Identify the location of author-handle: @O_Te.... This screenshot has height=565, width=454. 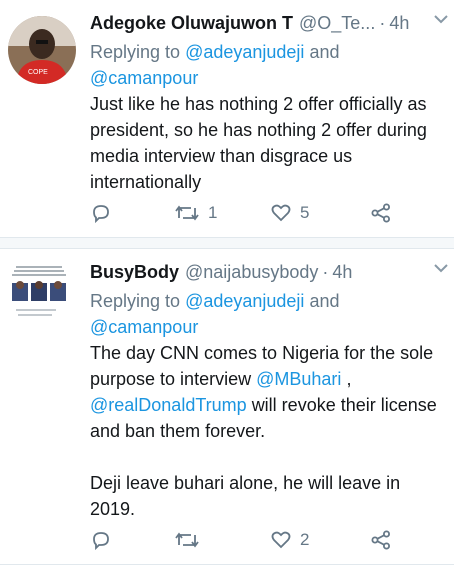
(337, 23).